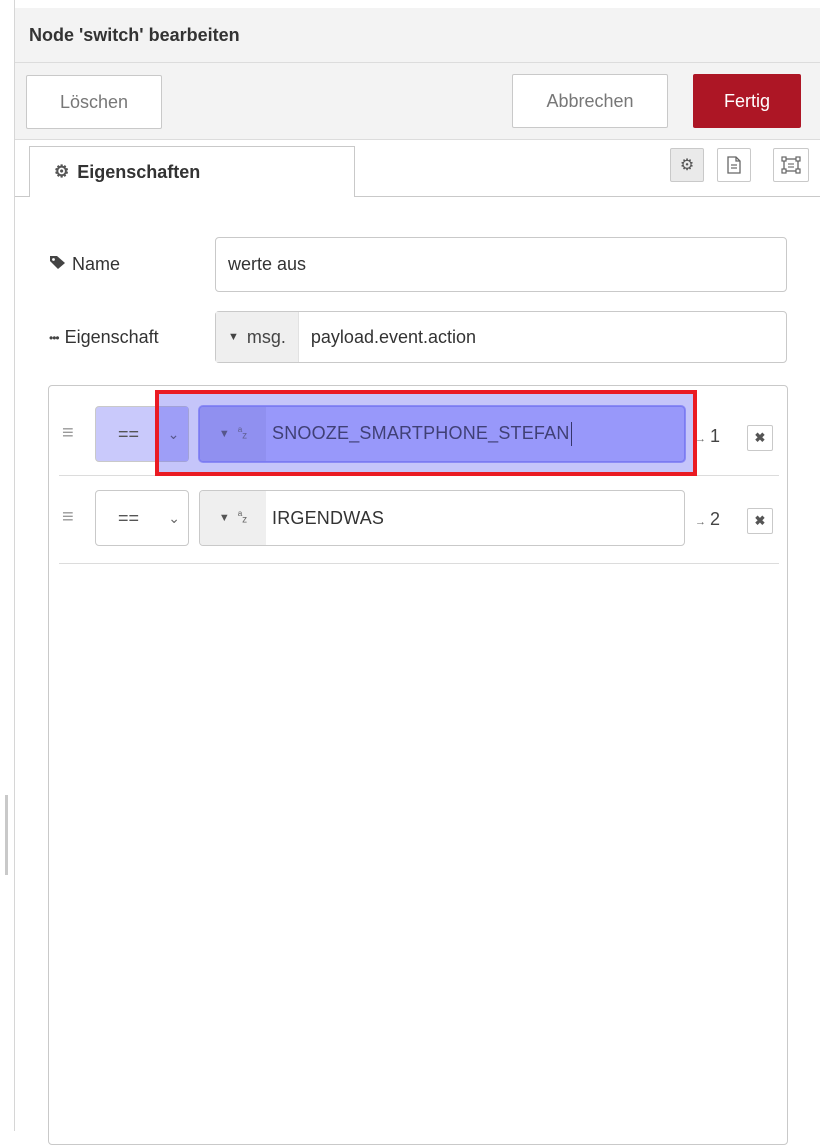  I want to click on tab-properties-label: Eigenschaften, so click(139, 171).